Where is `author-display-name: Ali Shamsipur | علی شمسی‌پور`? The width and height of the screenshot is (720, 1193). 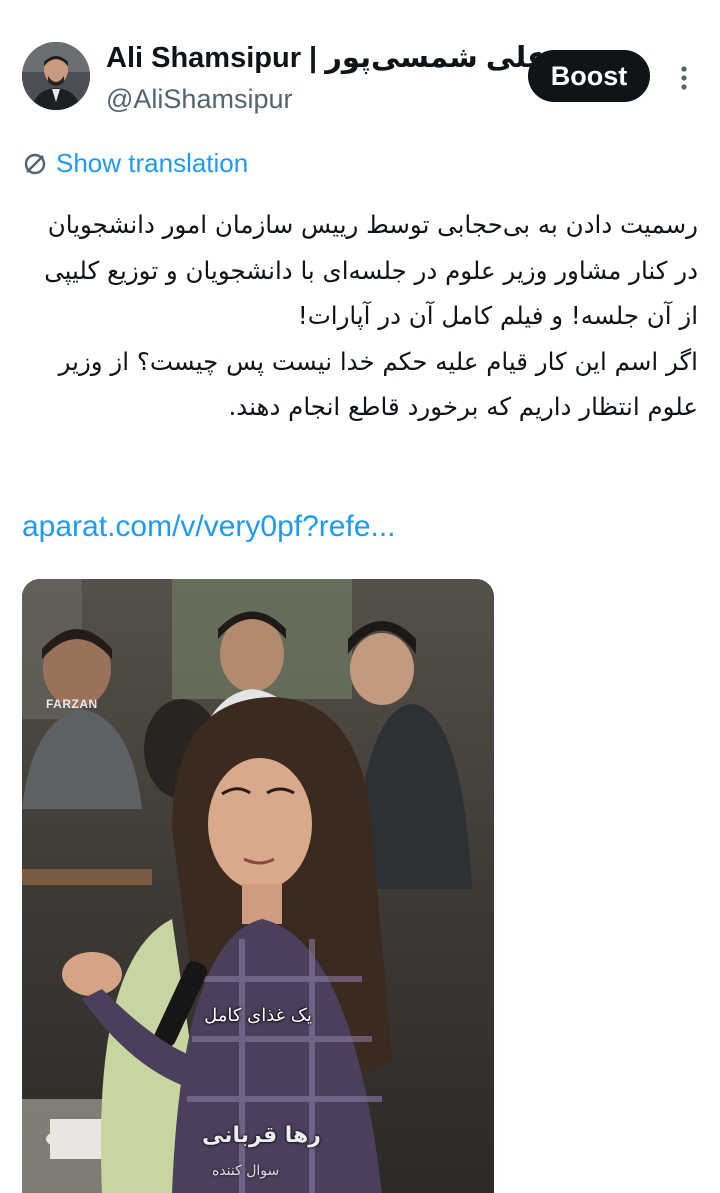 author-display-name: Ali Shamsipur | علی شمسی‌پور is located at coordinates (326, 57).